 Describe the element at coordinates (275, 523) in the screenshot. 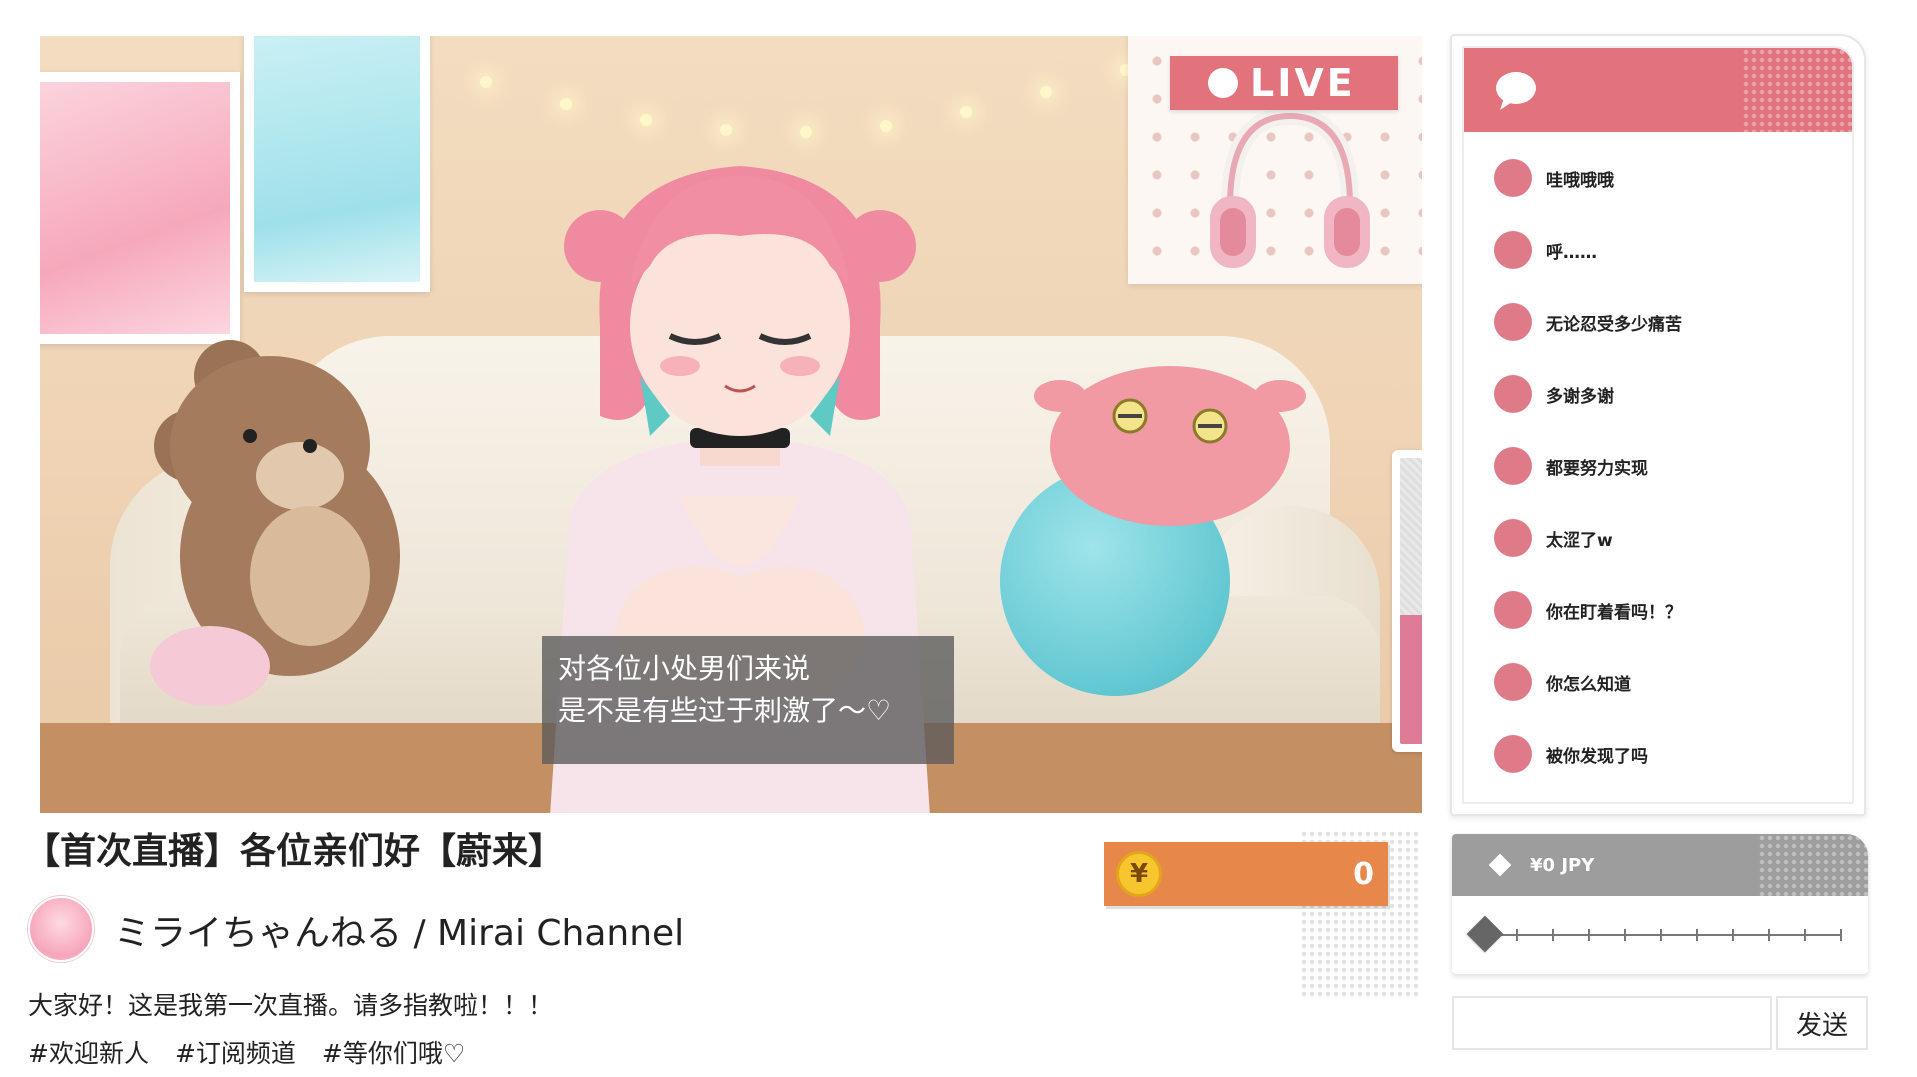

I see `teddy-bear` at that location.